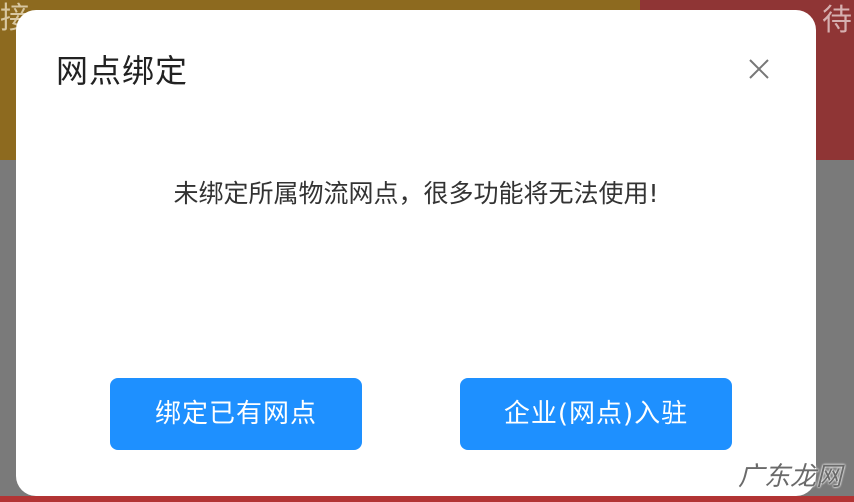 Image resolution: width=854 pixels, height=502 pixels. What do you see at coordinates (596, 414) in the screenshot?
I see `enterprise-join-button: 企业(网点)入驻` at bounding box center [596, 414].